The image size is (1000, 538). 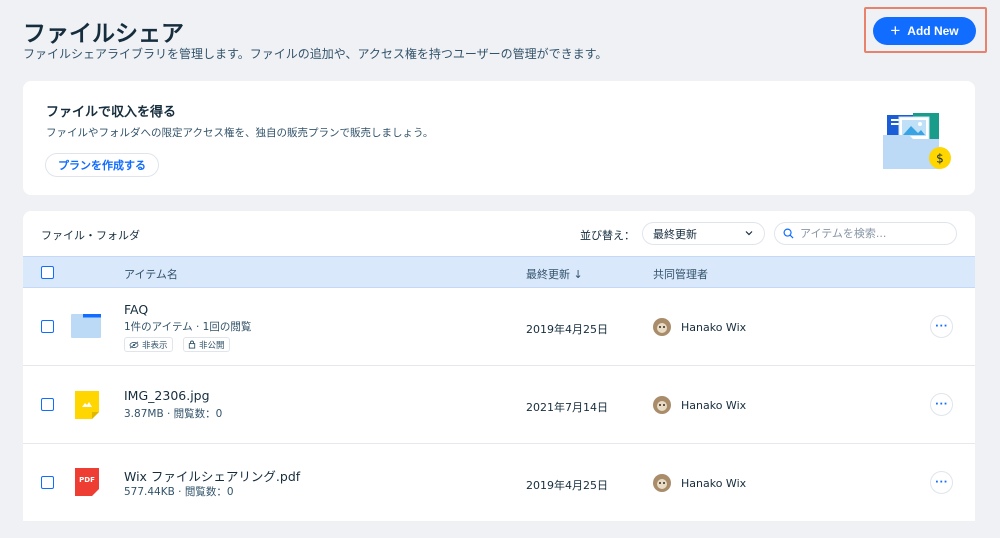 What do you see at coordinates (87, 405) in the screenshot?
I see `image-file-icon` at bounding box center [87, 405].